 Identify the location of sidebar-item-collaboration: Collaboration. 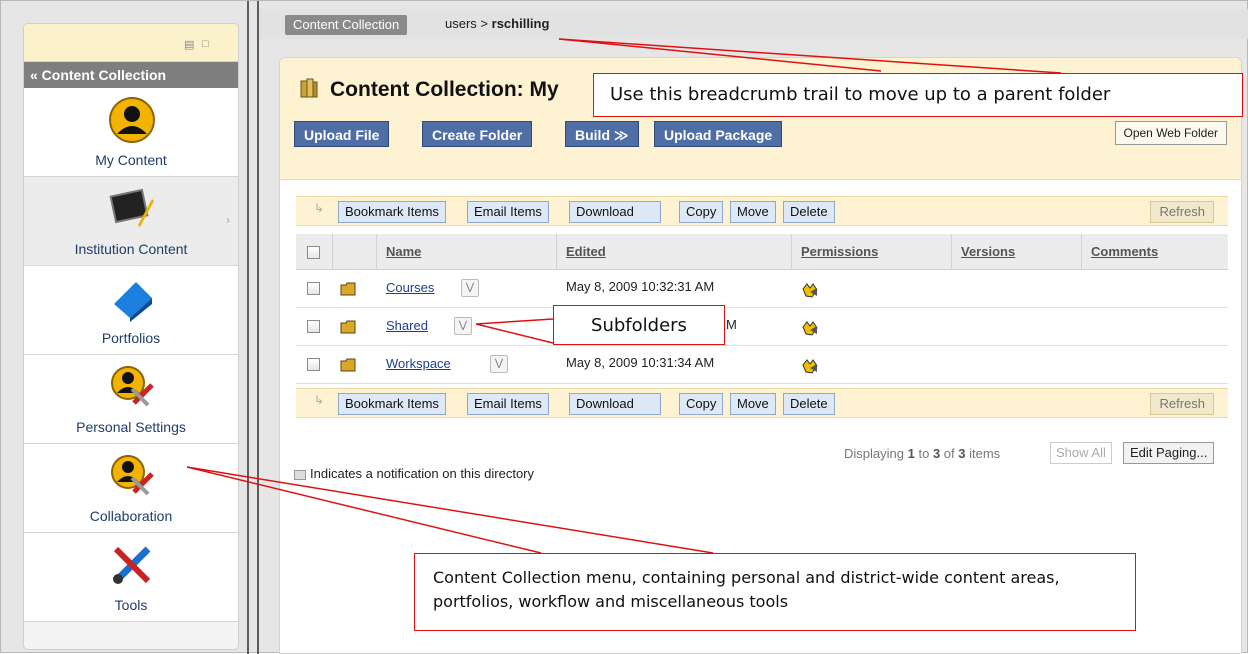
(131, 488).